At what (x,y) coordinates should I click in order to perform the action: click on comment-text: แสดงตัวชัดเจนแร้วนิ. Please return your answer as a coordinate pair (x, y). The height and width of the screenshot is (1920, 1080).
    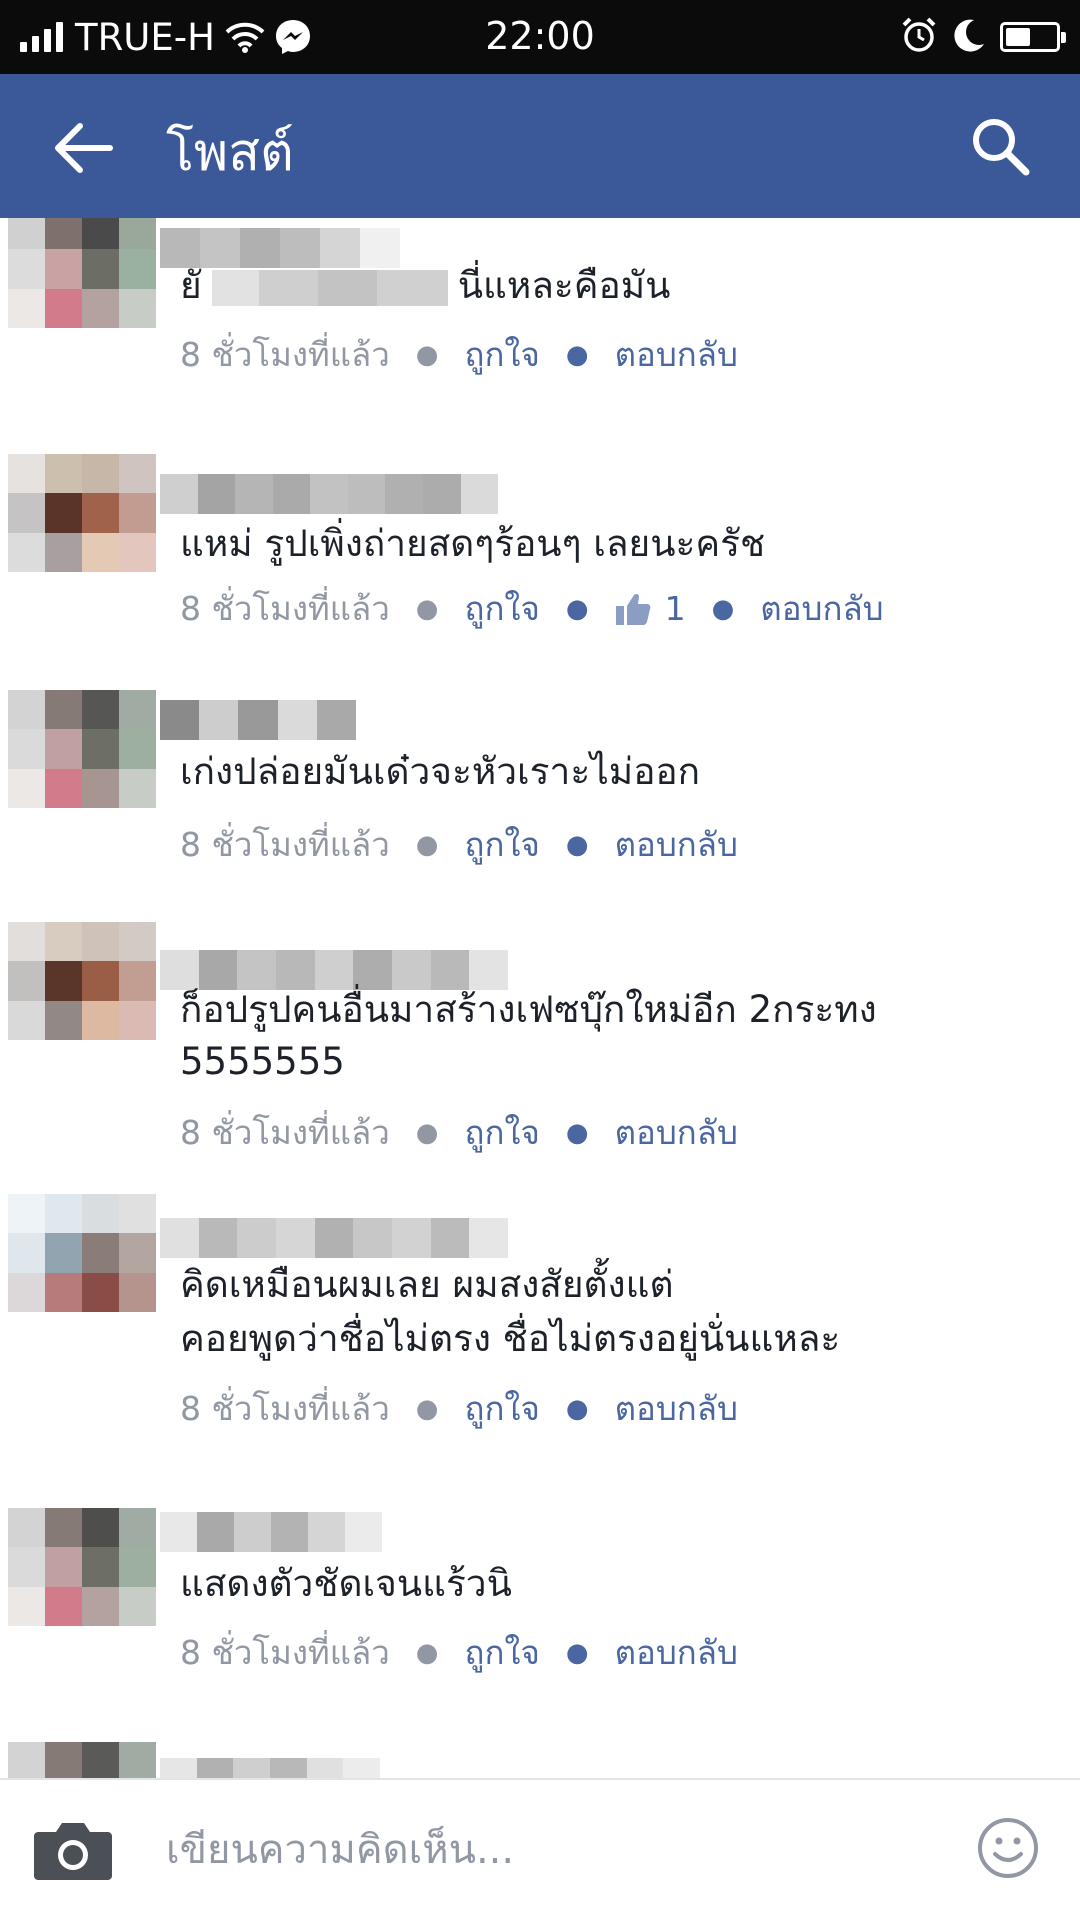
    Looking at the image, I should click on (346, 1583).